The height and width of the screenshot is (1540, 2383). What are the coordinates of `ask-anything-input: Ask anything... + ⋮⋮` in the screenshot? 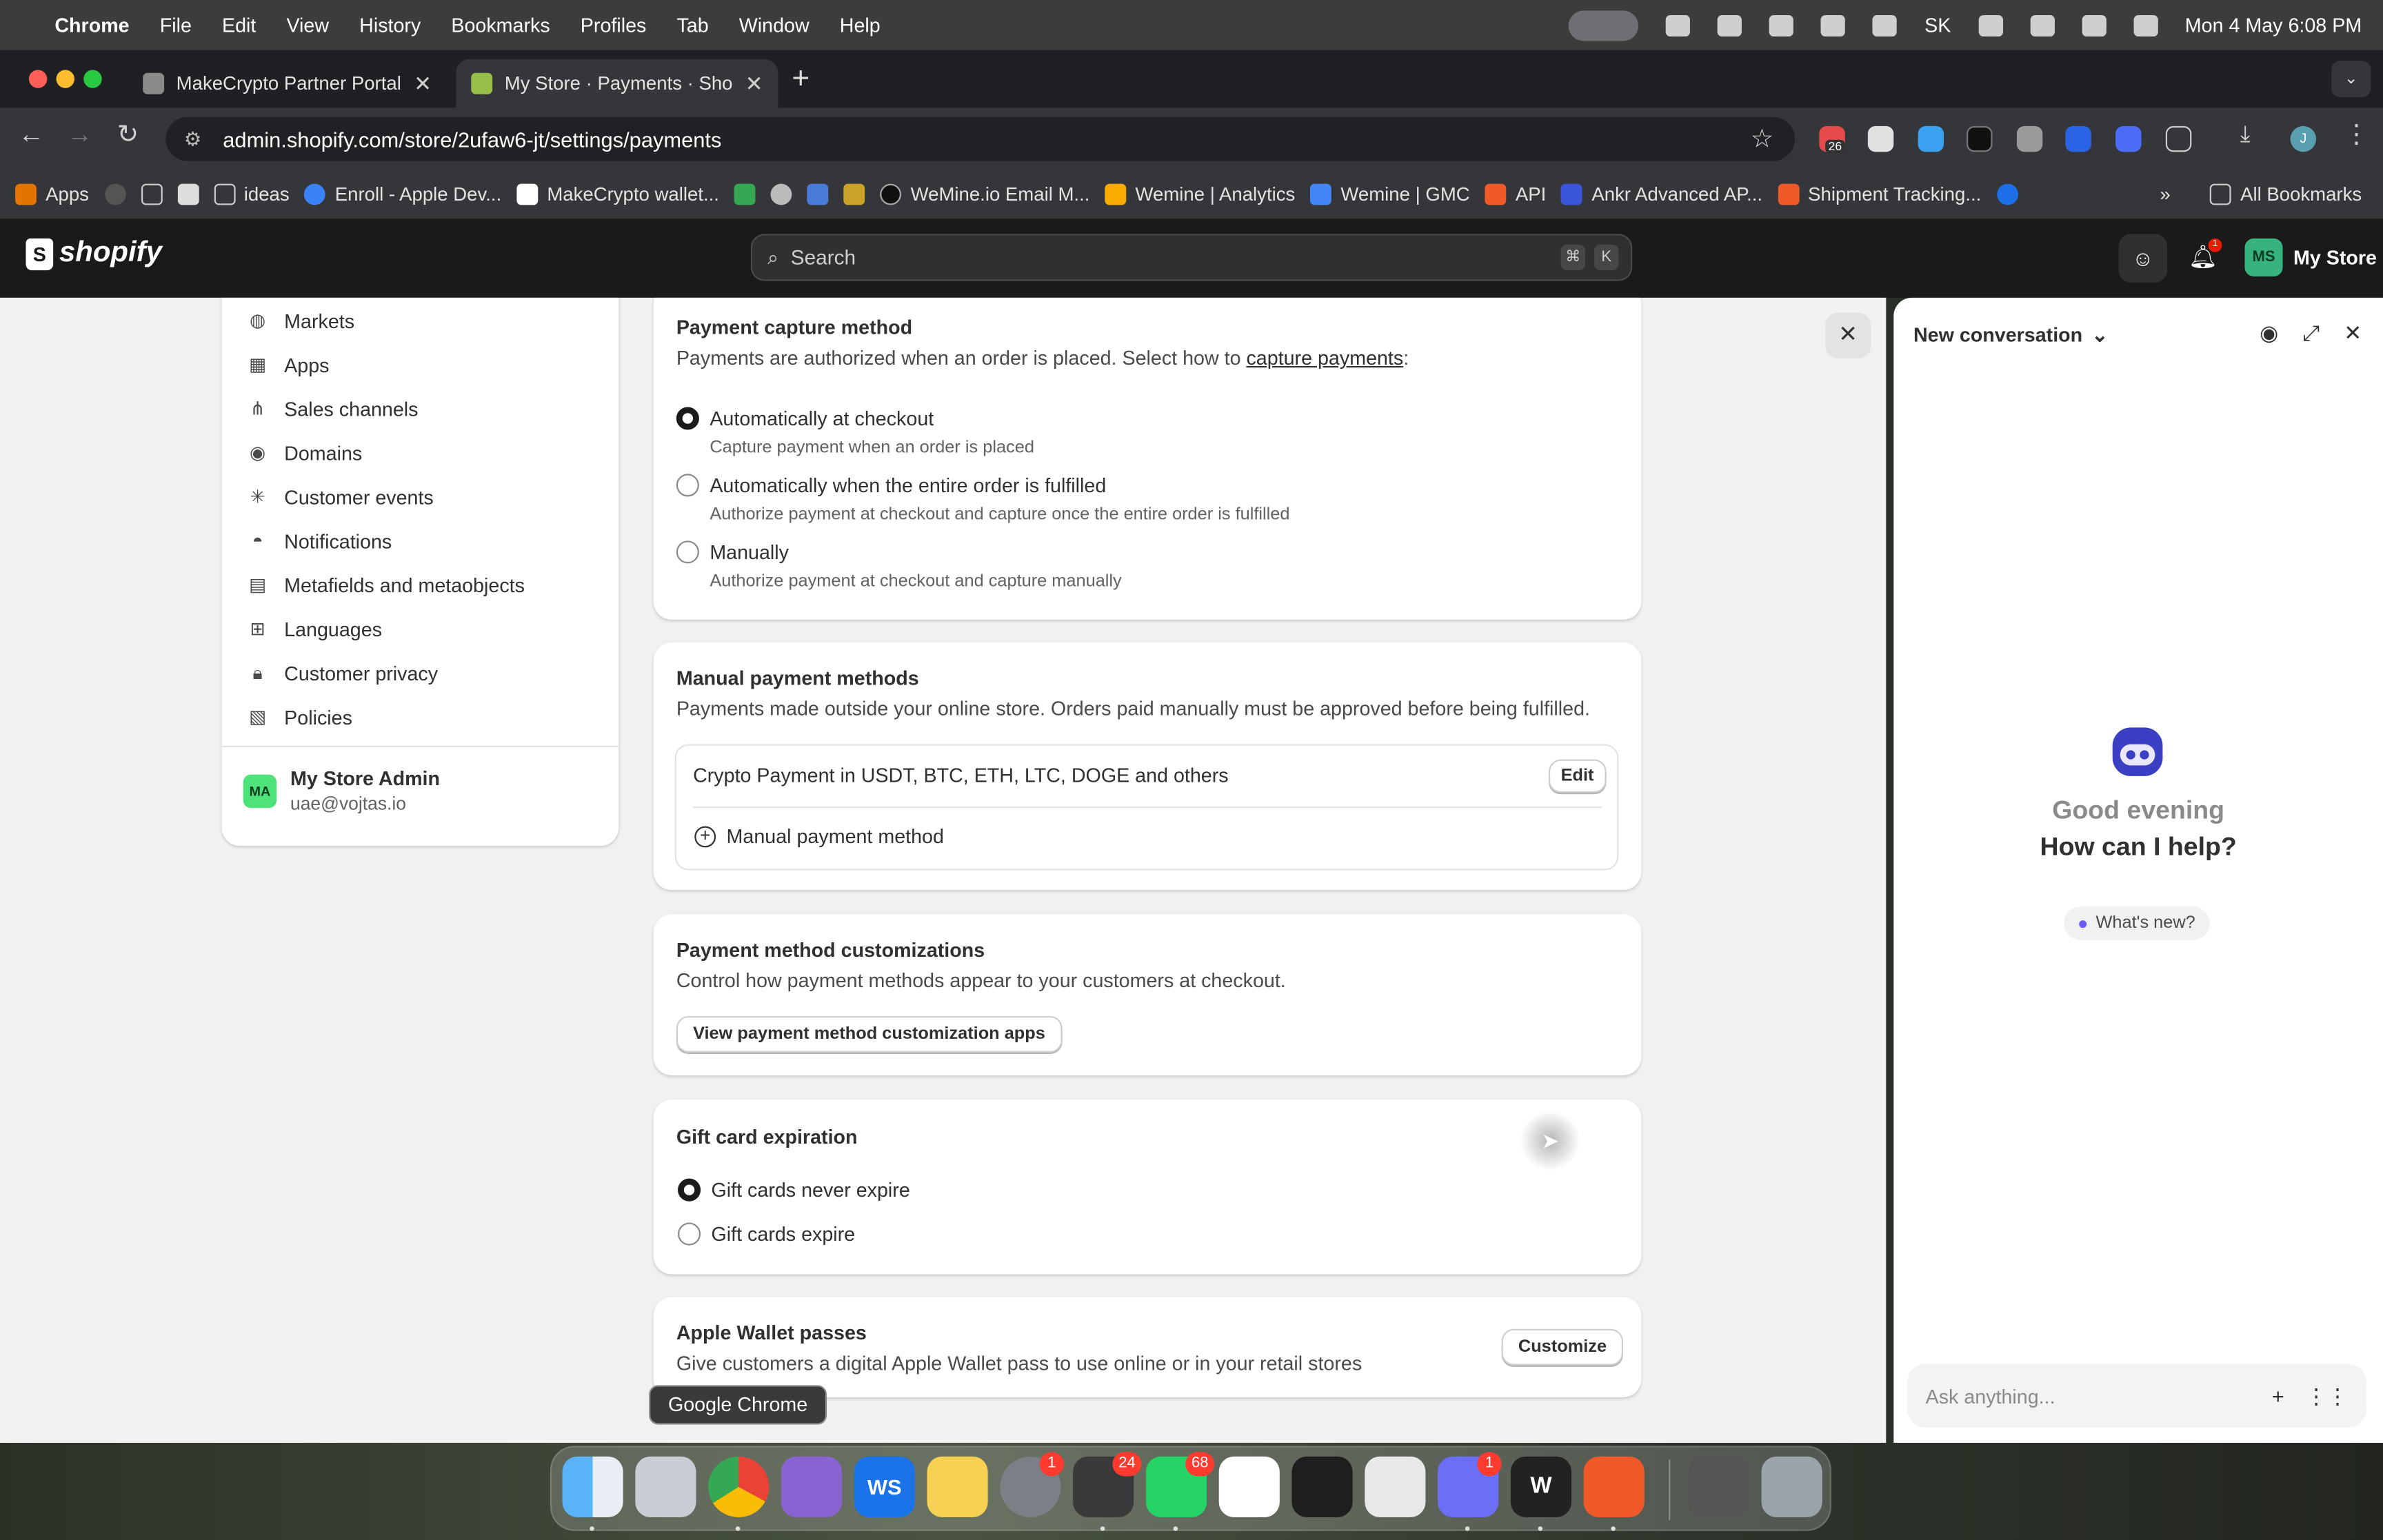 It's located at (2136, 1396).